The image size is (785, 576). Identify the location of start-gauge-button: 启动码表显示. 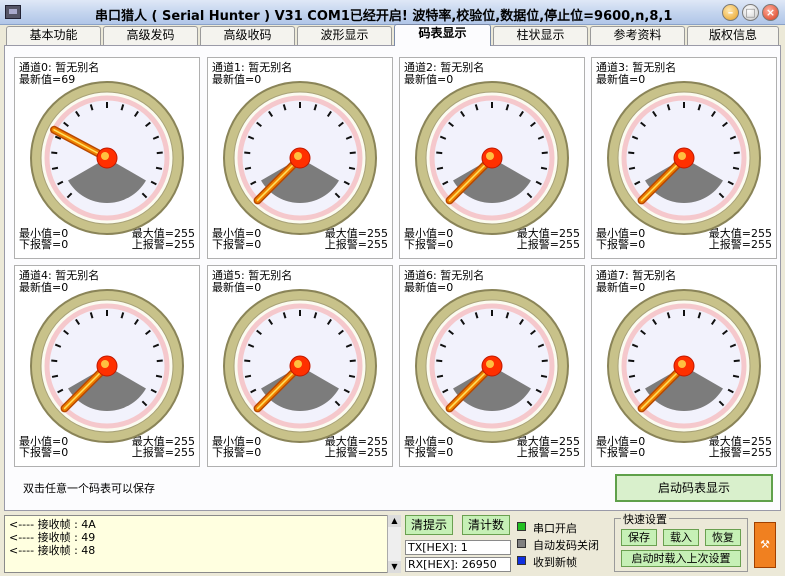
(694, 488).